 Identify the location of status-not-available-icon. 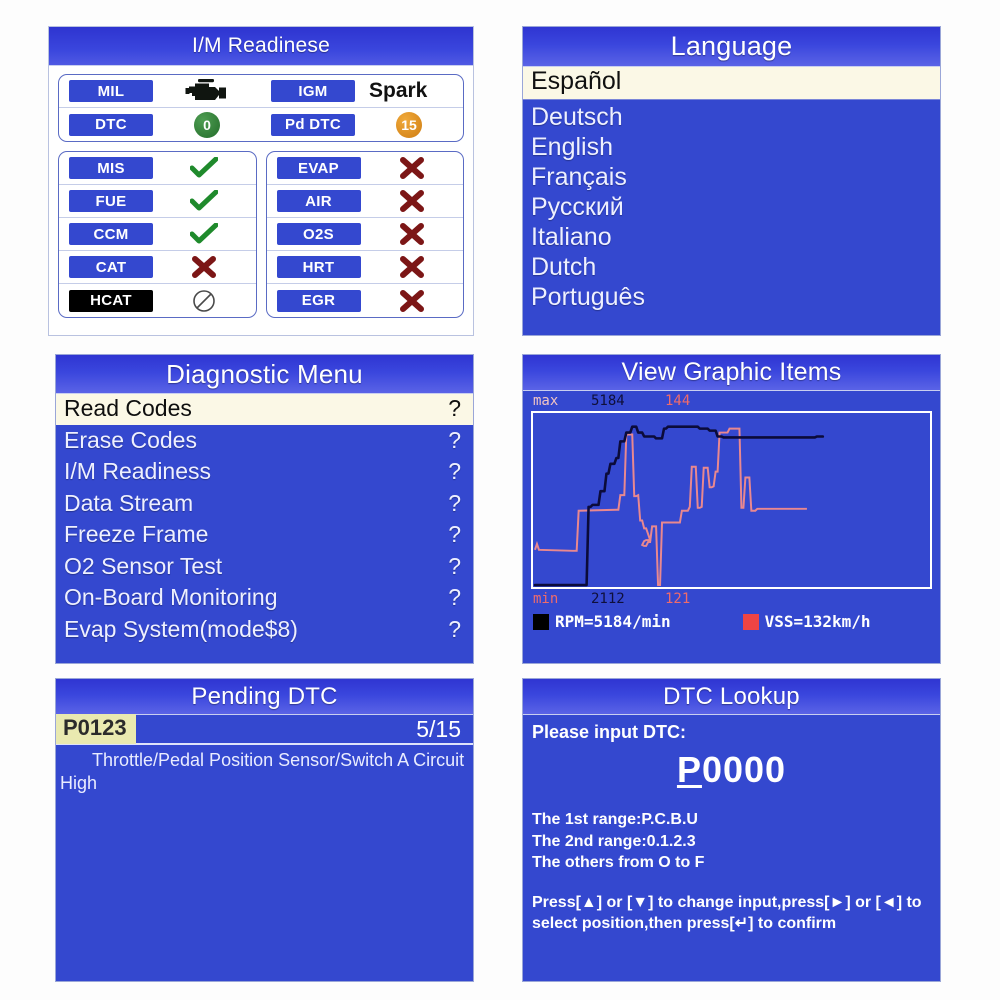
(204, 301).